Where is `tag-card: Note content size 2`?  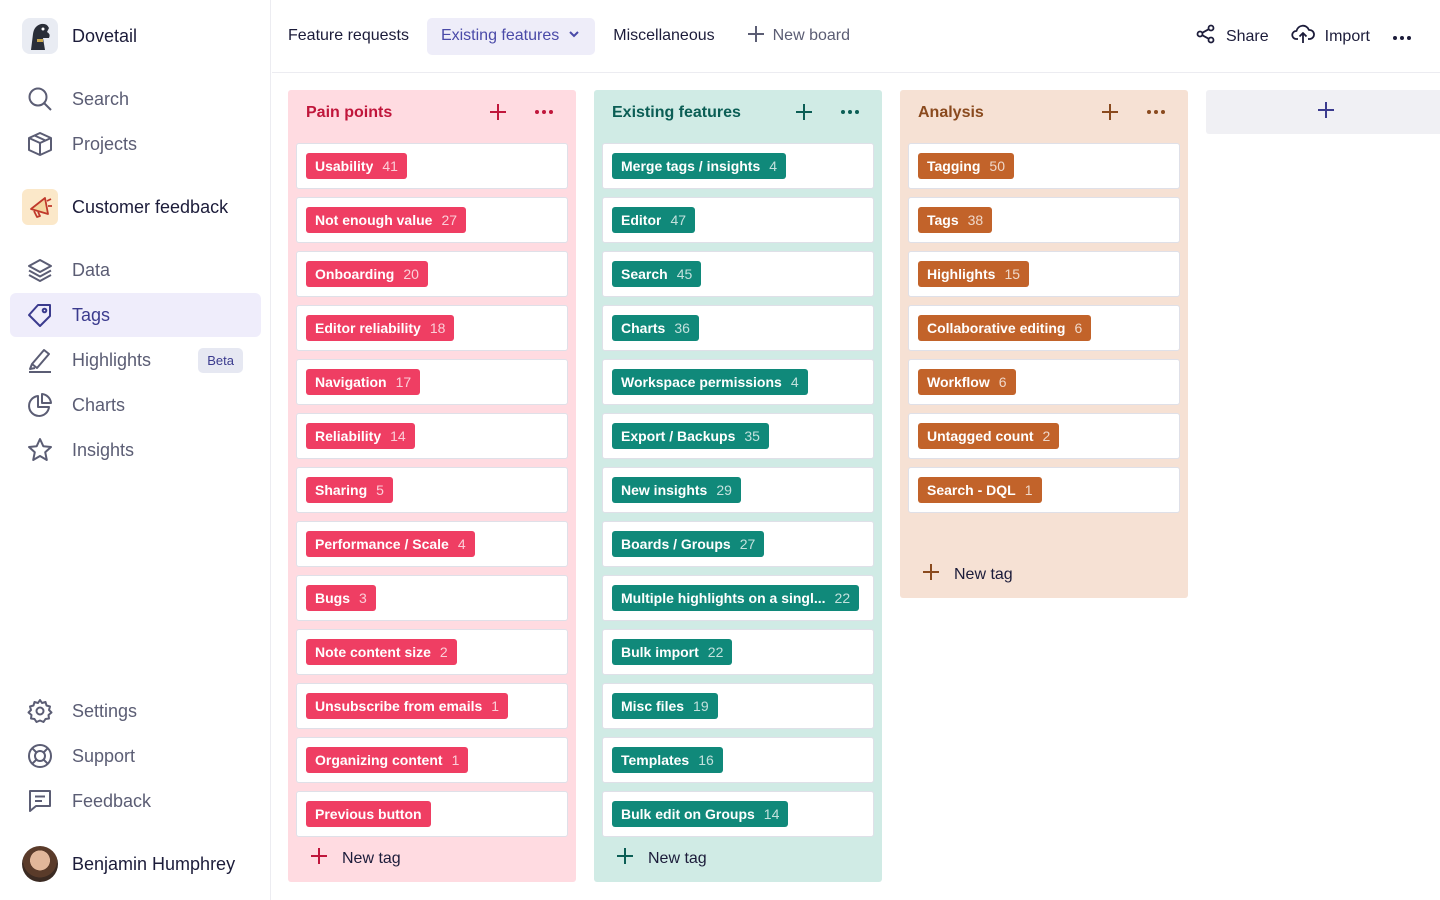 tag-card: Note content size 2 is located at coordinates (432, 652).